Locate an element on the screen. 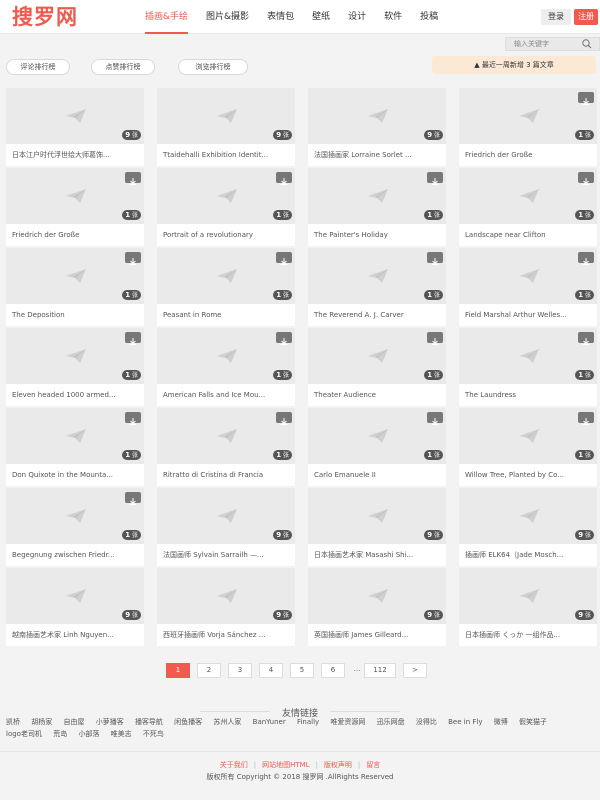 This screenshot has width=600, height=800. page-button: 2 is located at coordinates (209, 670).